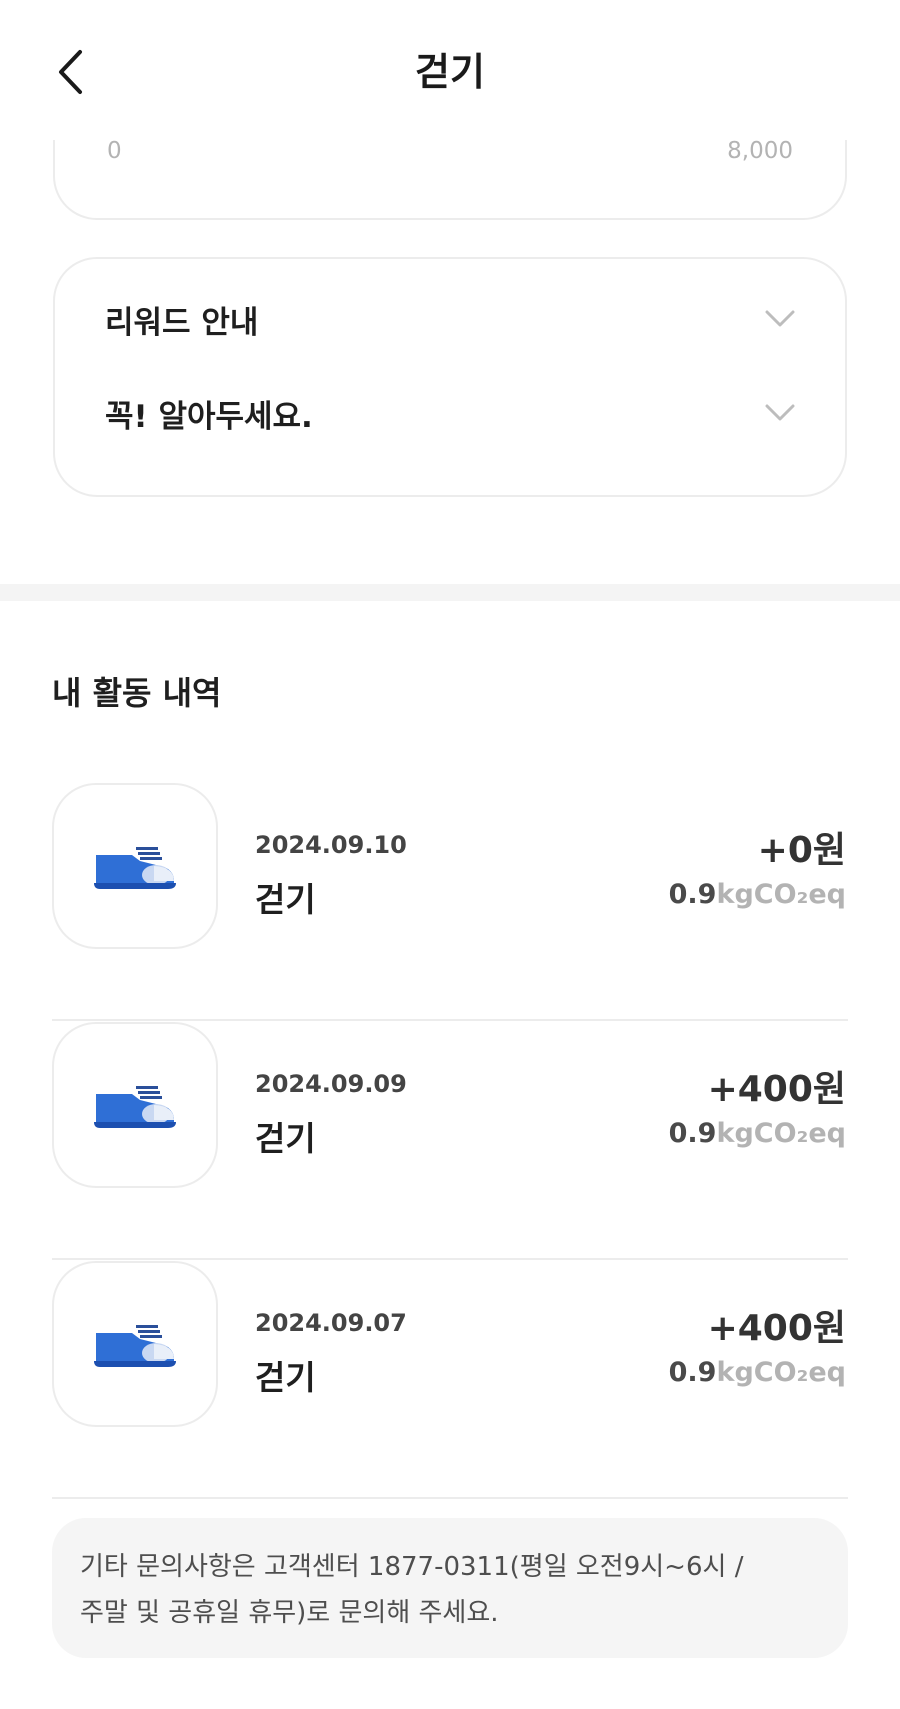  Describe the element at coordinates (450, 319) in the screenshot. I see `reward-guide-toggle: 리워드 안내` at that location.